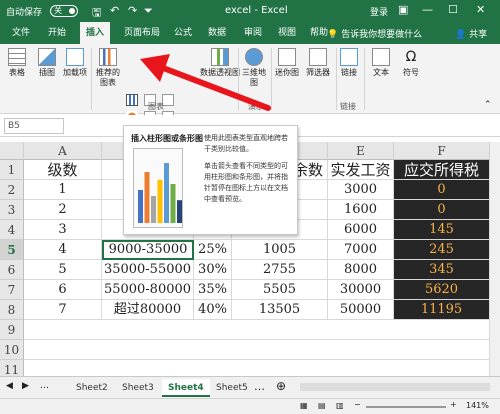  I want to click on tab-view: 视图, so click(287, 33).